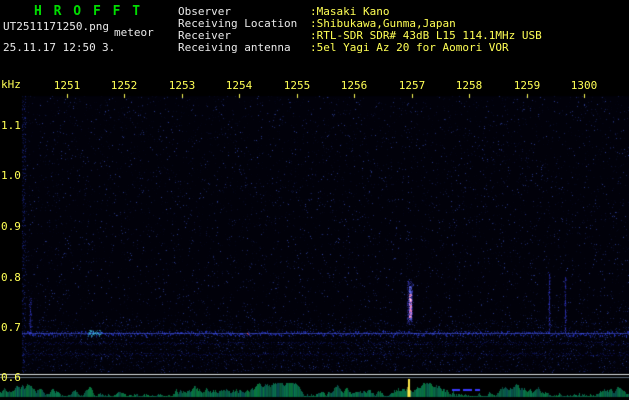  I want to click on info-label-observer: Observer, so click(204, 11).